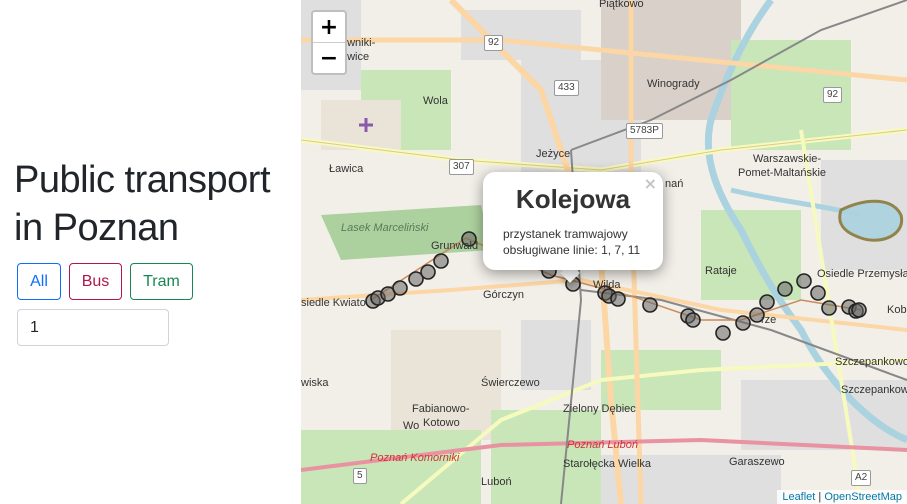  I want to click on zoom-control: + −, so click(329, 42).